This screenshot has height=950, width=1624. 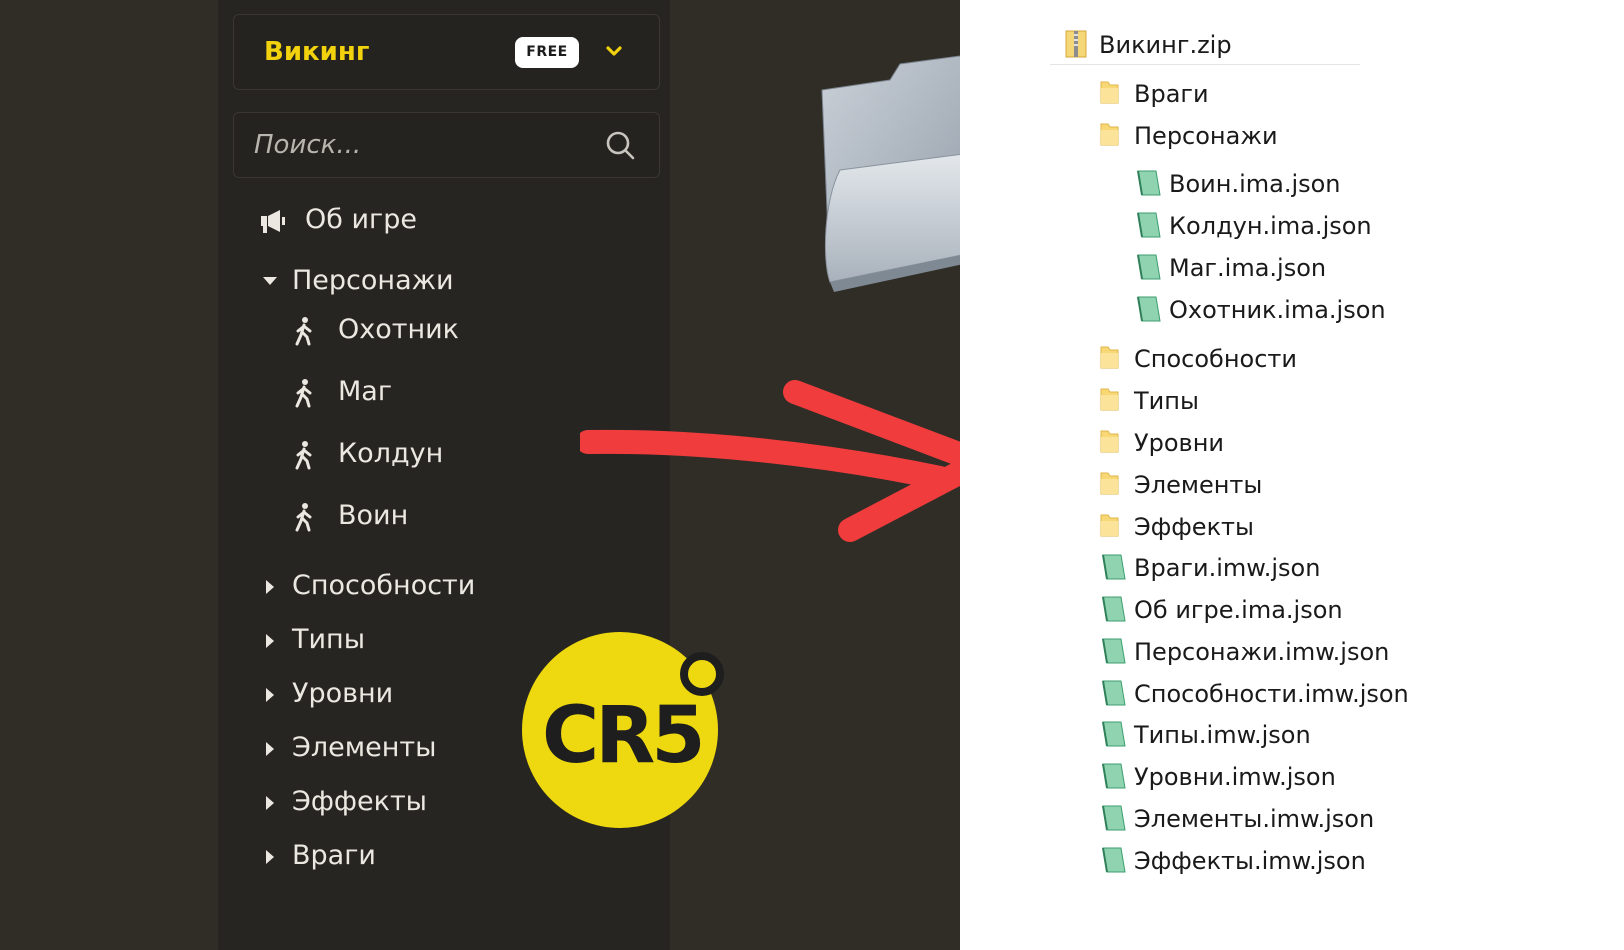 I want to click on nav-group: Враги, so click(x=373, y=859).